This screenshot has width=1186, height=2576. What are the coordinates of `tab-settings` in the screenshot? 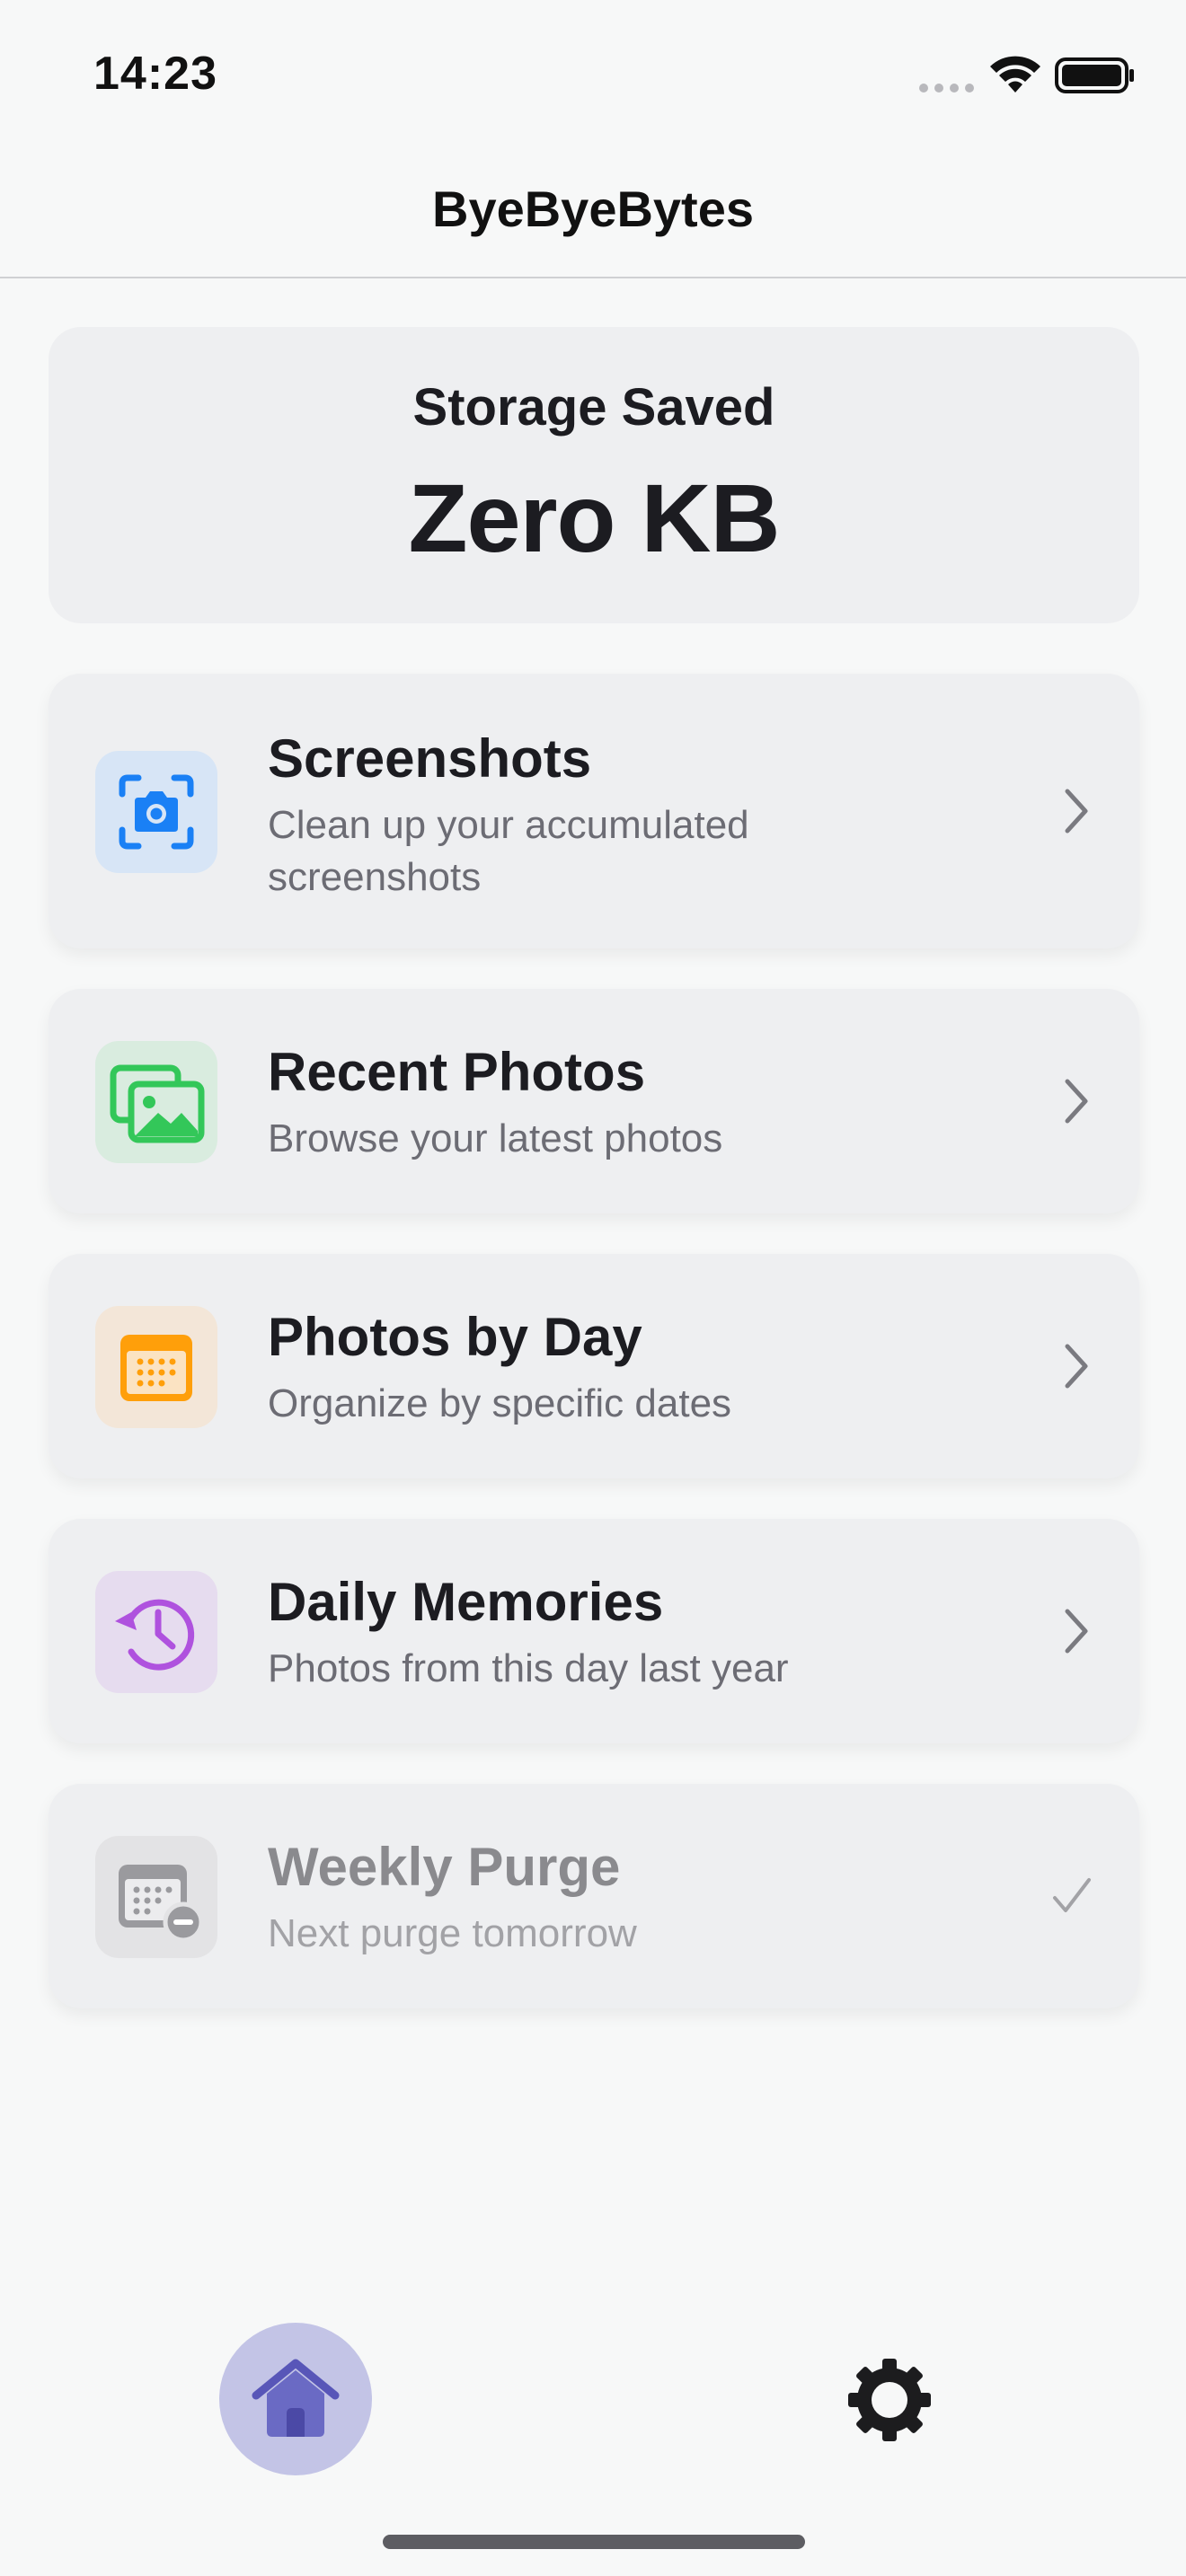 It's located at (889, 2400).